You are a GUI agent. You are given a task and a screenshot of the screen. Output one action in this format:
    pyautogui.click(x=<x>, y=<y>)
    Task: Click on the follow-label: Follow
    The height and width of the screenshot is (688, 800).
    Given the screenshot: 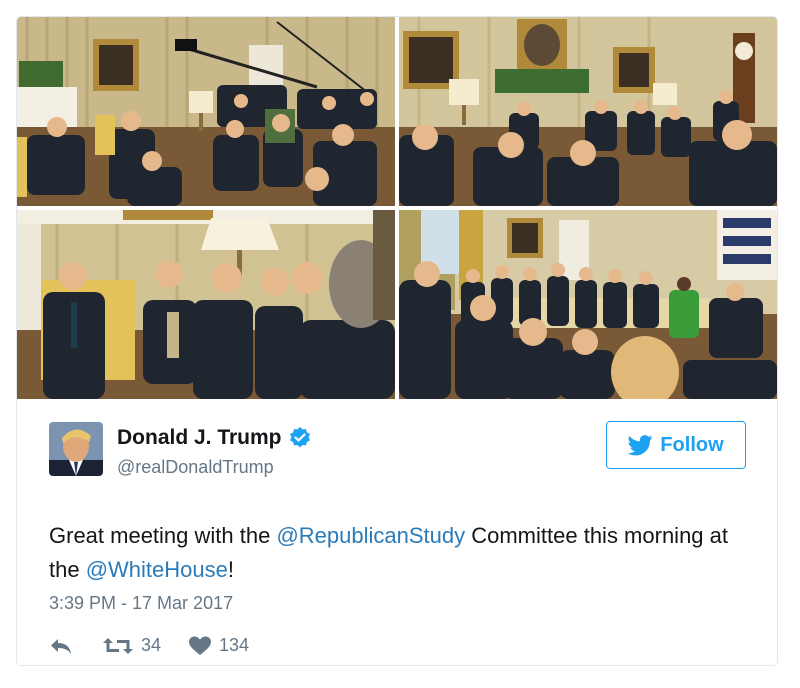 What is the action you would take?
    pyautogui.click(x=692, y=444)
    